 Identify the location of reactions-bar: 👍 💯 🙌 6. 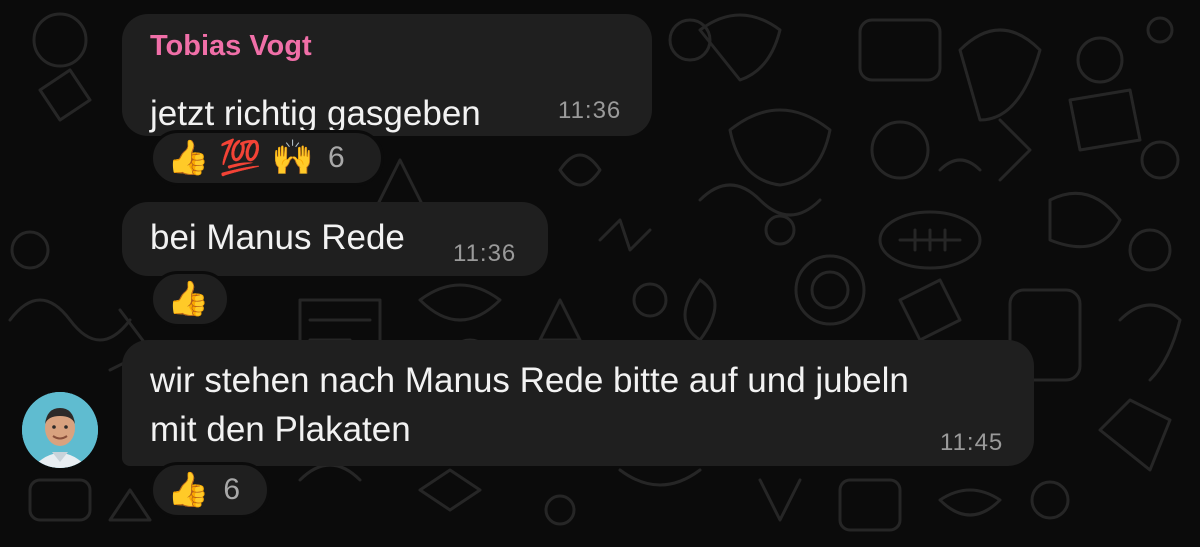
(267, 158).